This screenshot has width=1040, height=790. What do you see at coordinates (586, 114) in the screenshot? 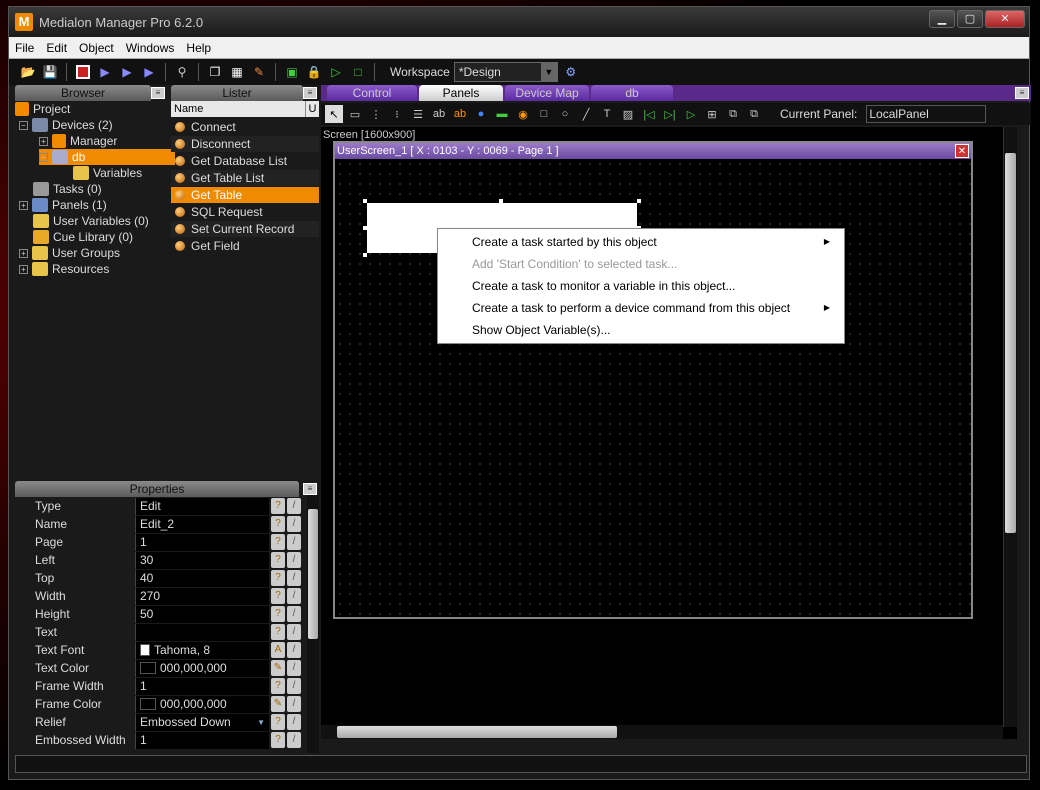
I see `line-tool-icon: ╱` at bounding box center [586, 114].